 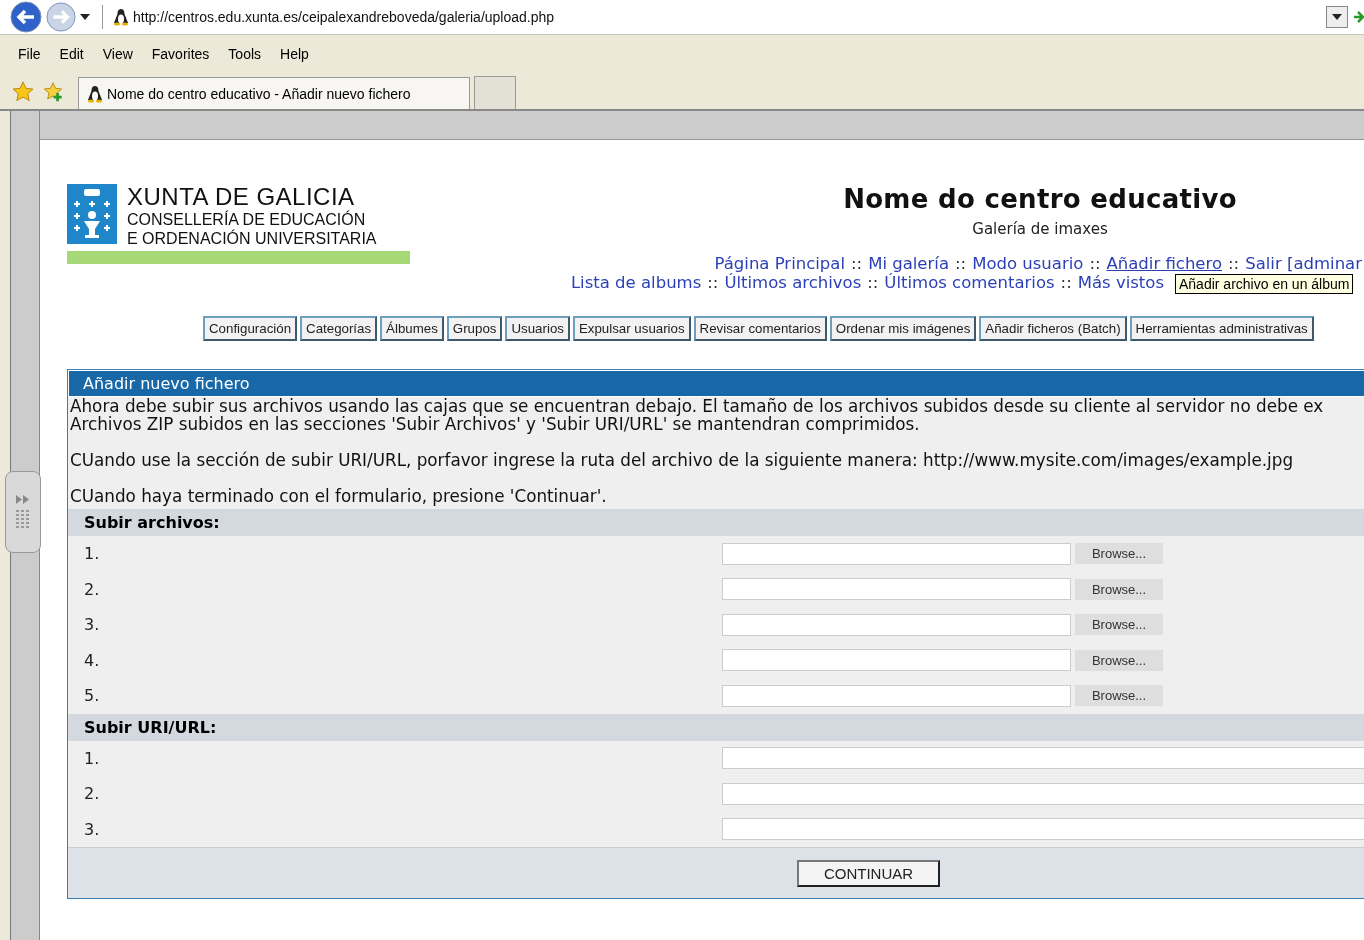 What do you see at coordinates (716, 383) in the screenshot?
I see `panel-title: Añadir nuevo fichero` at bounding box center [716, 383].